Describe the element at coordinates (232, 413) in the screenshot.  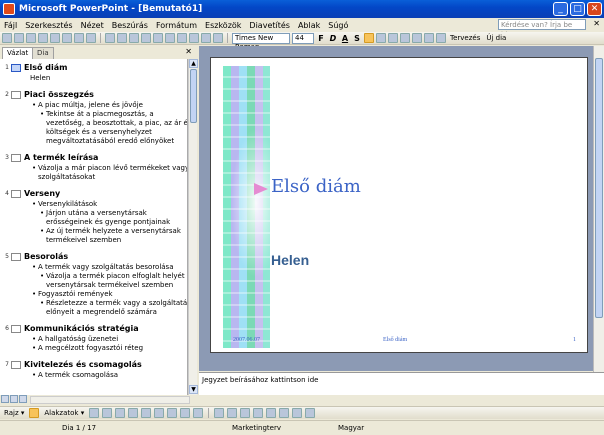
I see `line-color-icon` at that location.